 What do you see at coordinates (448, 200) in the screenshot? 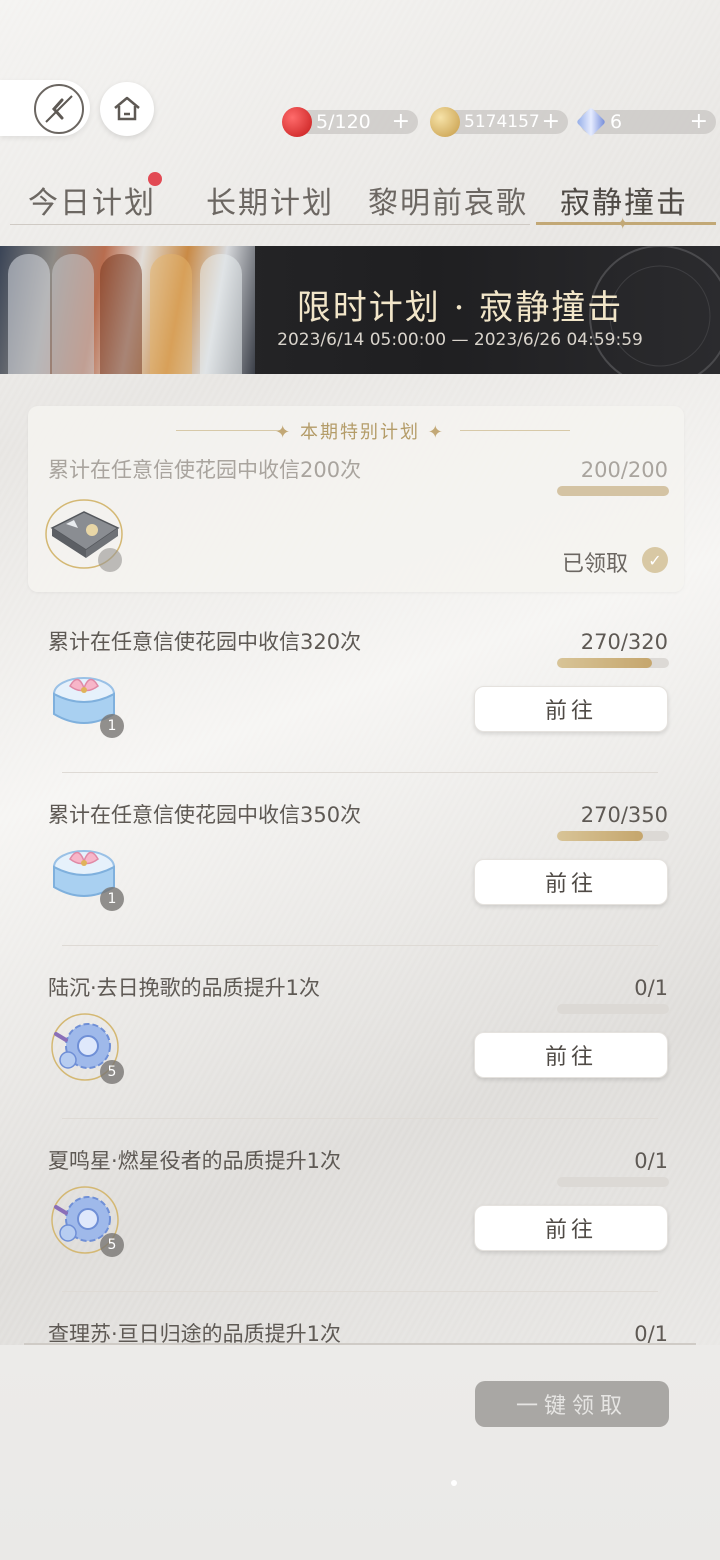
I see `tab-dawn-elegy: 黎明前哀歌` at bounding box center [448, 200].